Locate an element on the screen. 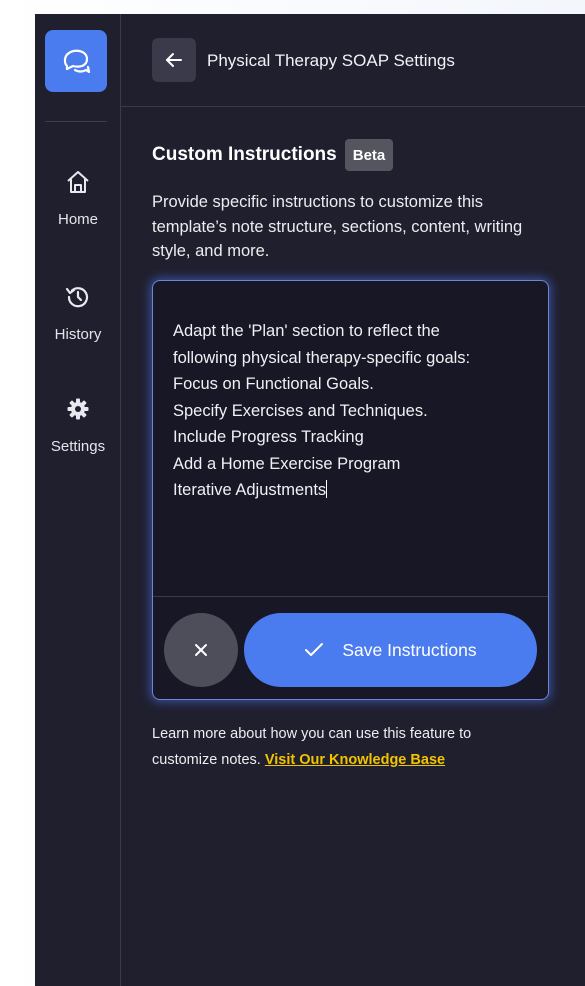 The image size is (585, 986). home-icon is located at coordinates (78, 182).